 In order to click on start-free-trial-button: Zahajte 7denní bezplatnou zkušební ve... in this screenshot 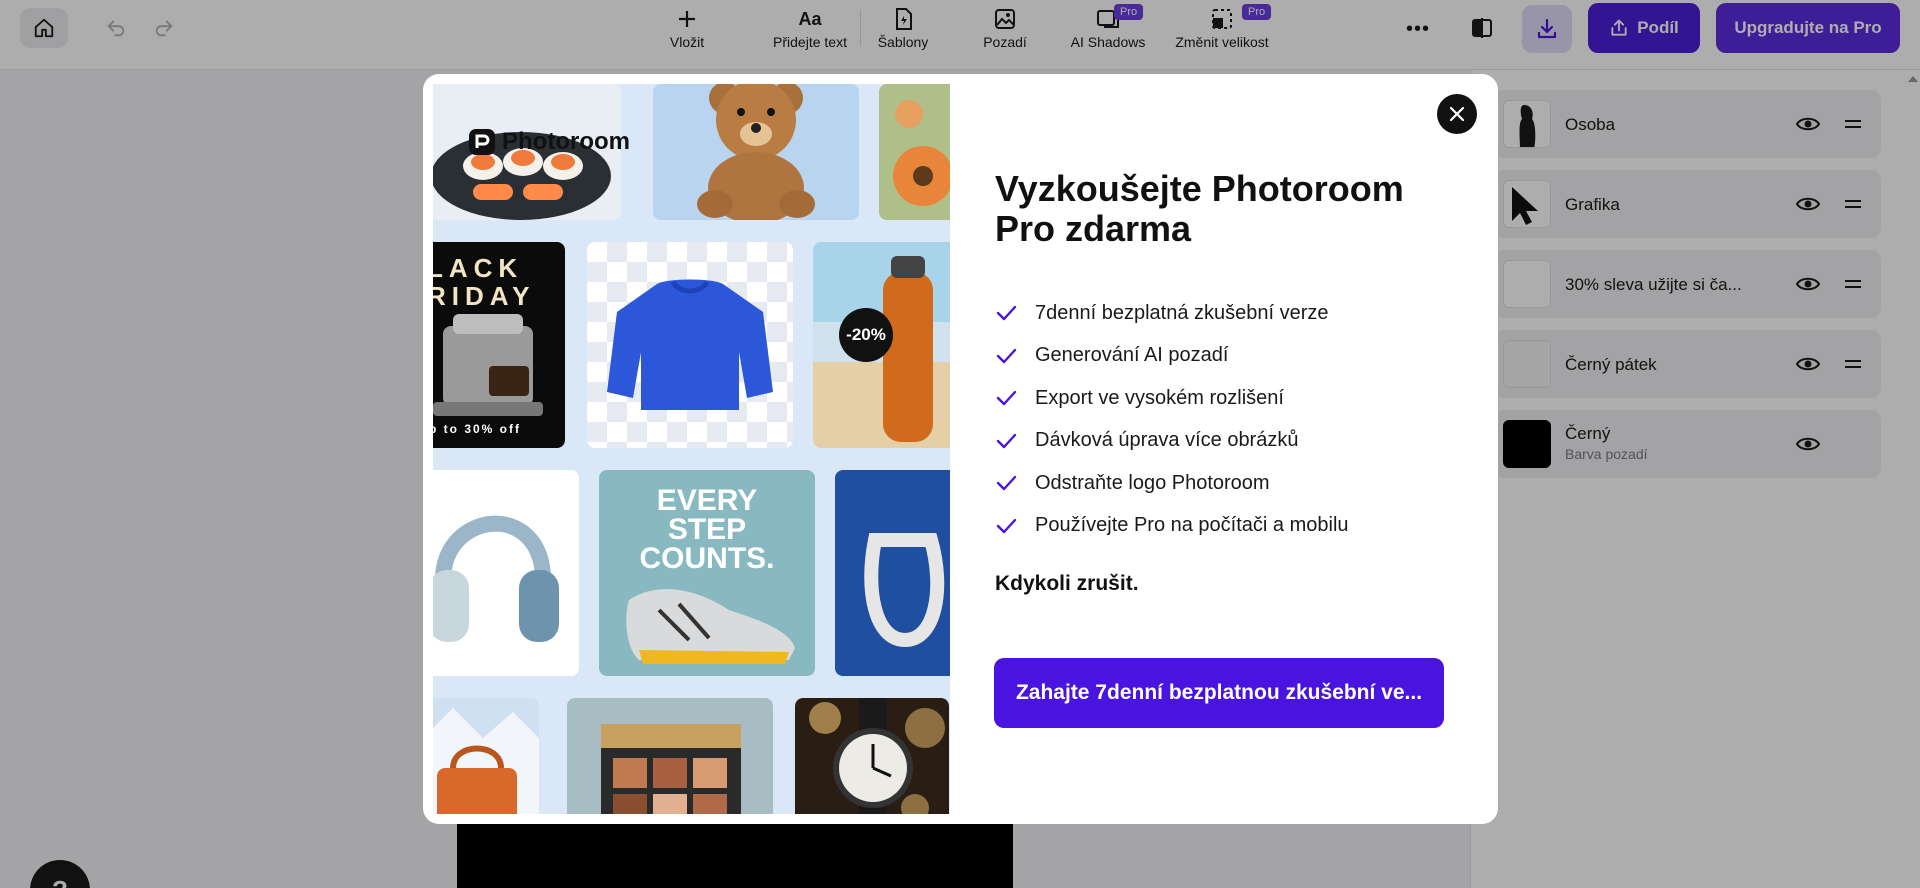, I will do `click(1219, 693)`.